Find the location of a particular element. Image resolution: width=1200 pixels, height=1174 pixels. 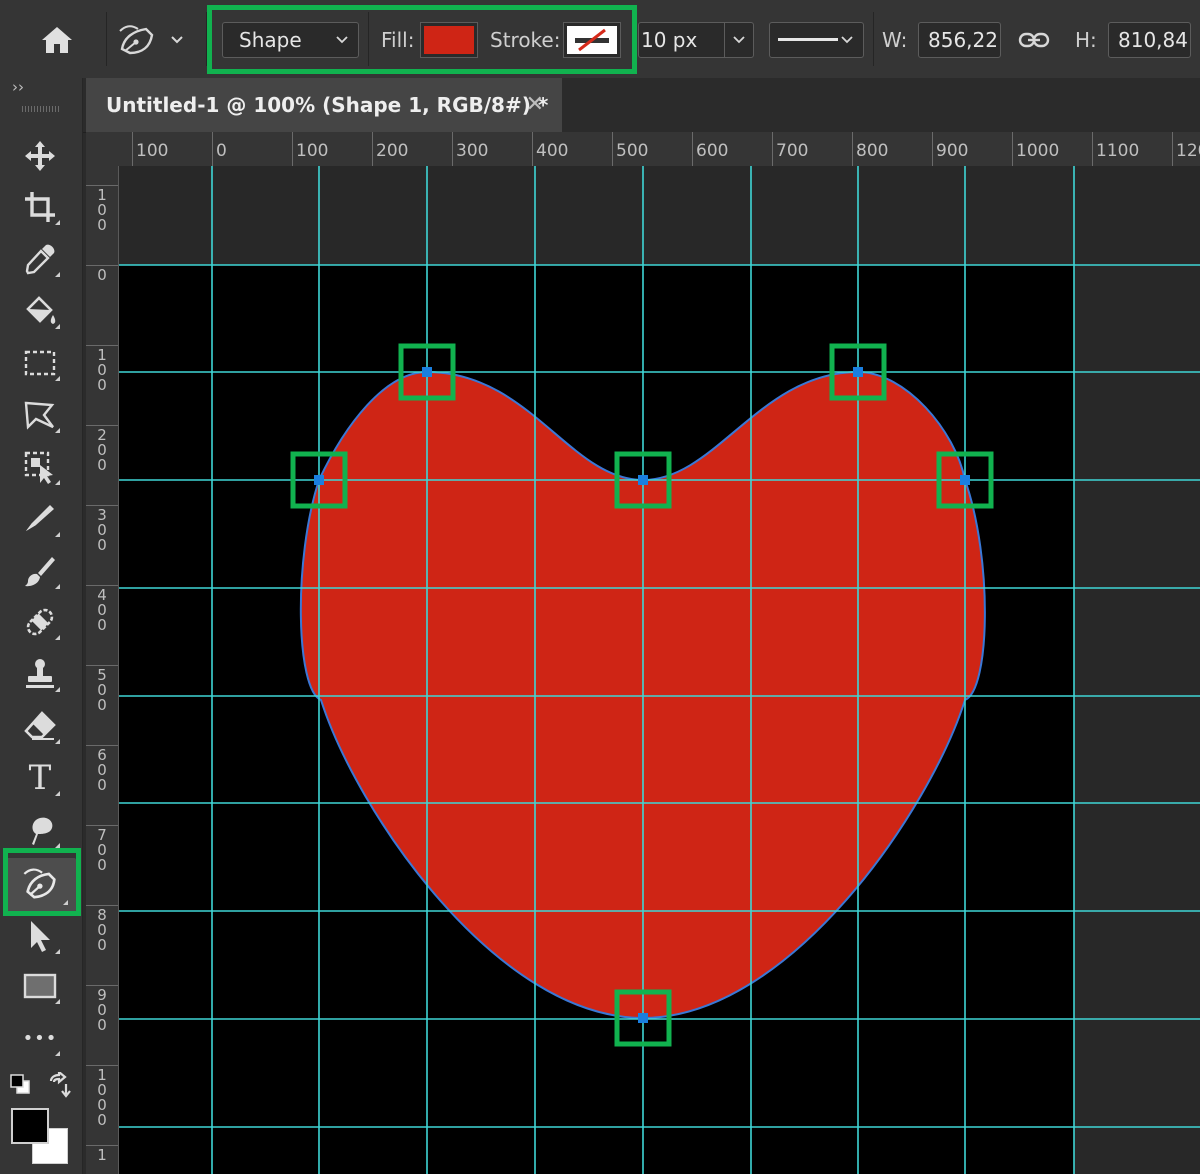

tool-preset-picker is located at coordinates (159, 40).